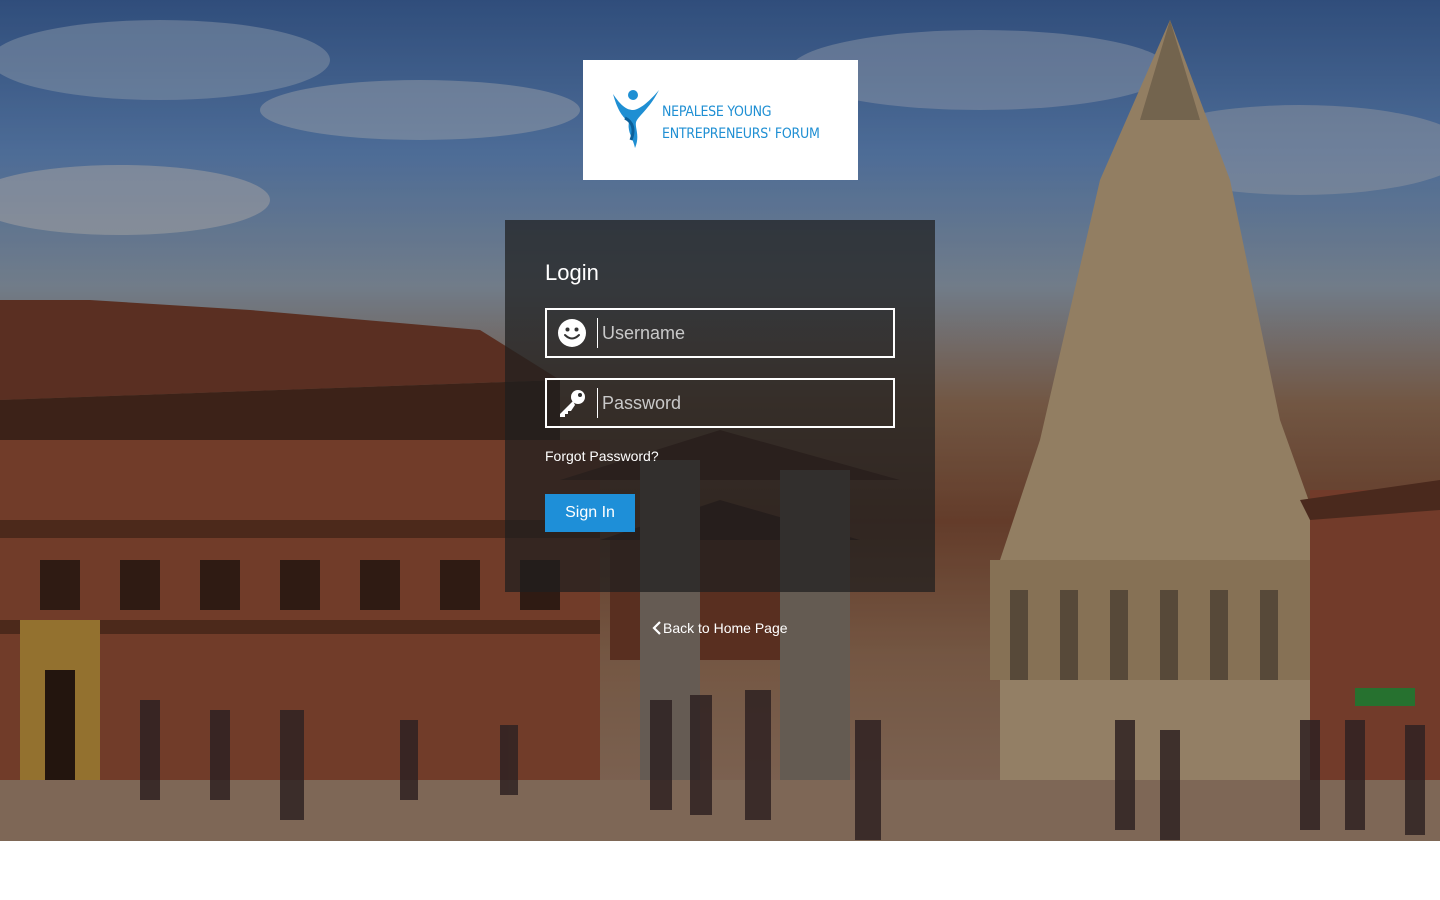 This screenshot has height=900, width=1440. I want to click on logo-line-1: NEPALESE YOUNG, so click(717, 112).